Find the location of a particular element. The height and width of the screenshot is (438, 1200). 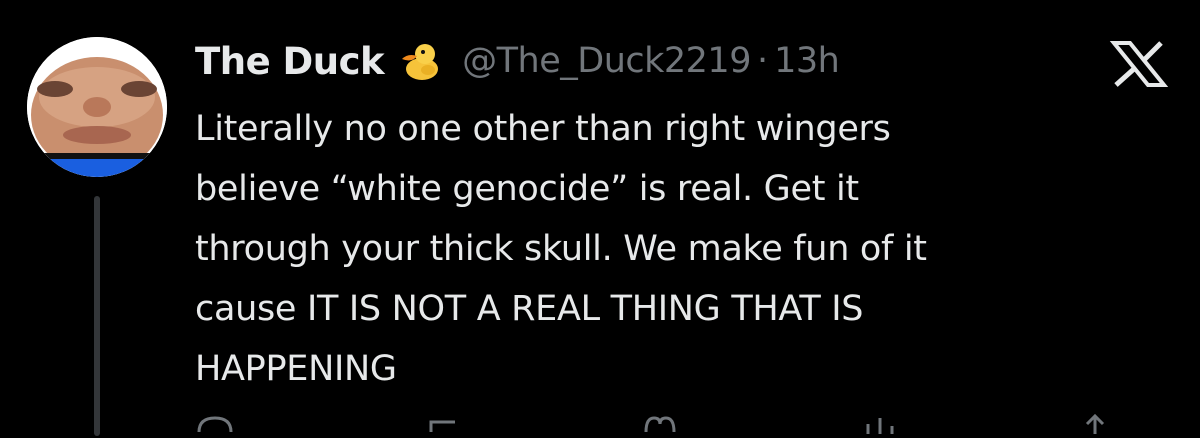

tweet-header: The Duck @The_Duck2219 · 13h is located at coordinates (517, 61).